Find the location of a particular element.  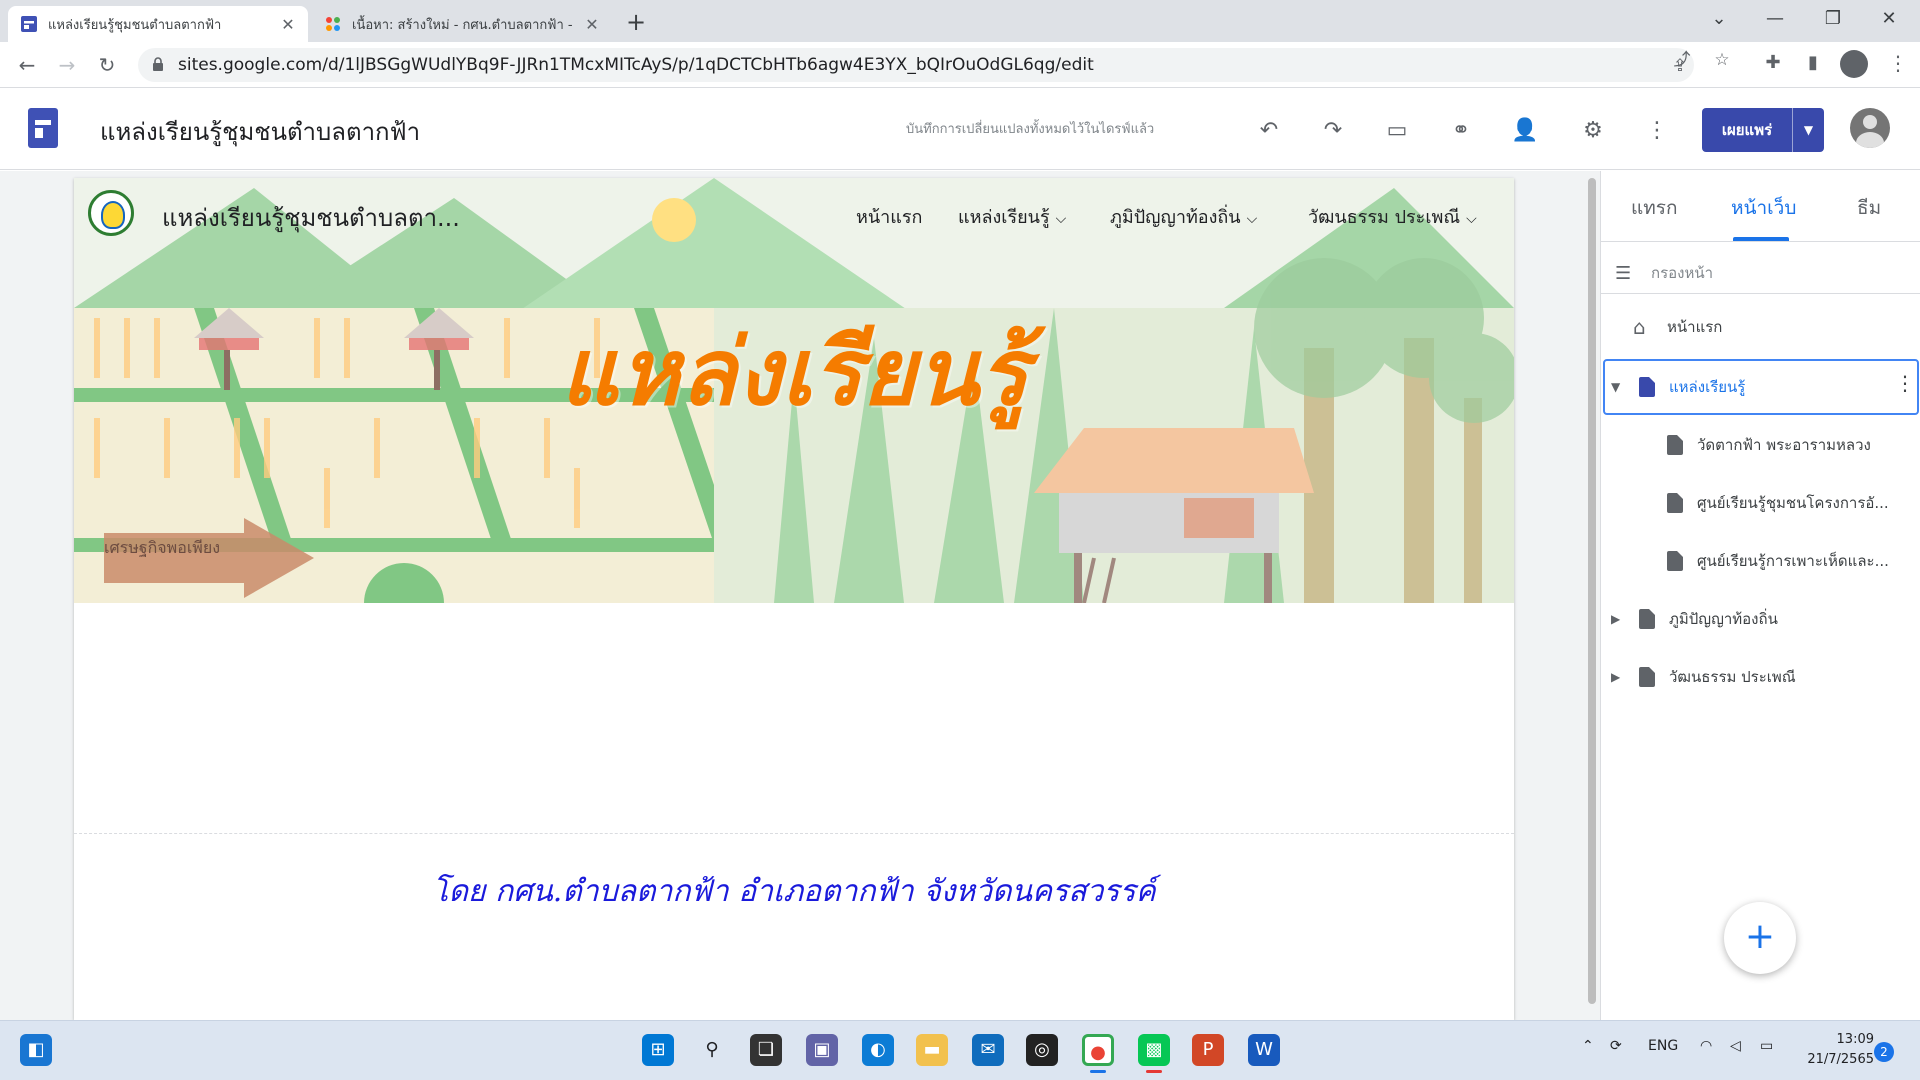

restore-icon: ❐ is located at coordinates (1833, 19).